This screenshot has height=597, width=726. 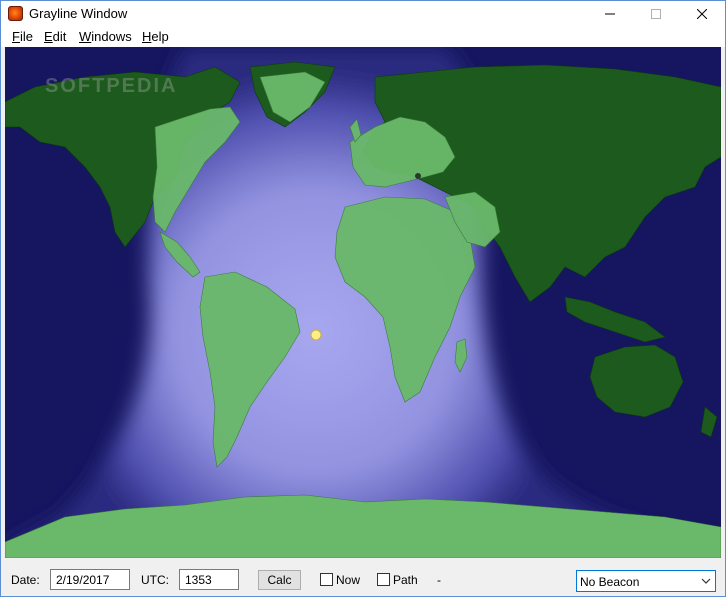 I want to click on menu-help: Help, so click(x=155, y=36).